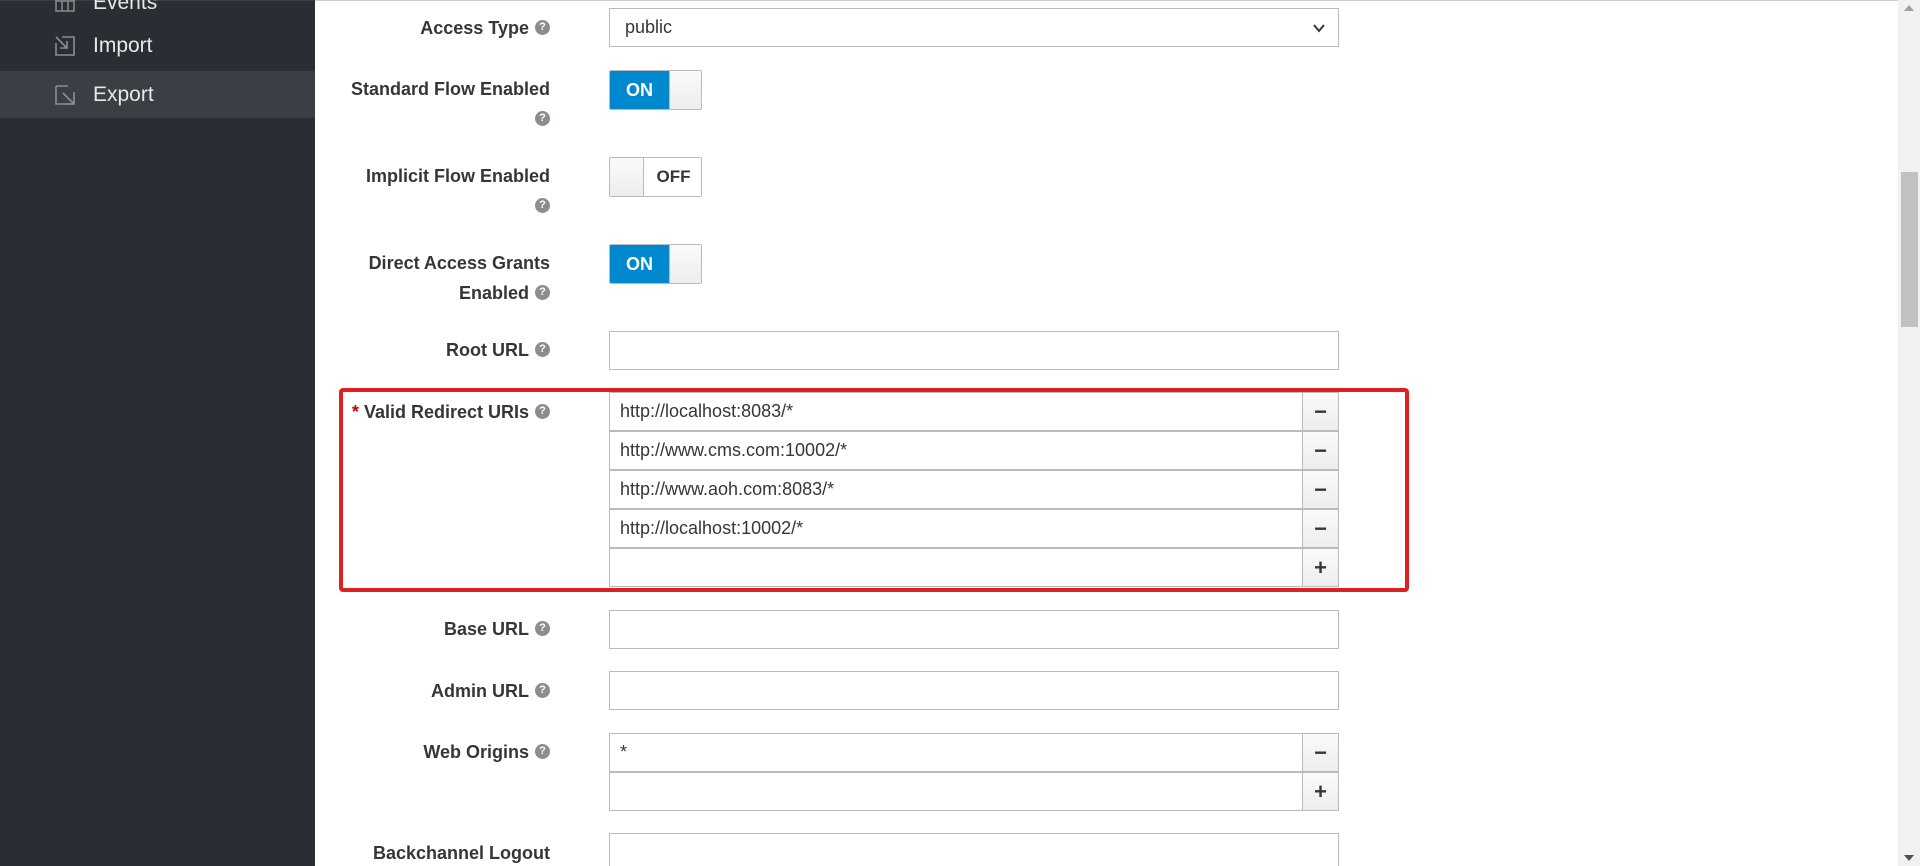 The image size is (1920, 866). What do you see at coordinates (956, 752) in the screenshot?
I see `web-origin-input: *` at bounding box center [956, 752].